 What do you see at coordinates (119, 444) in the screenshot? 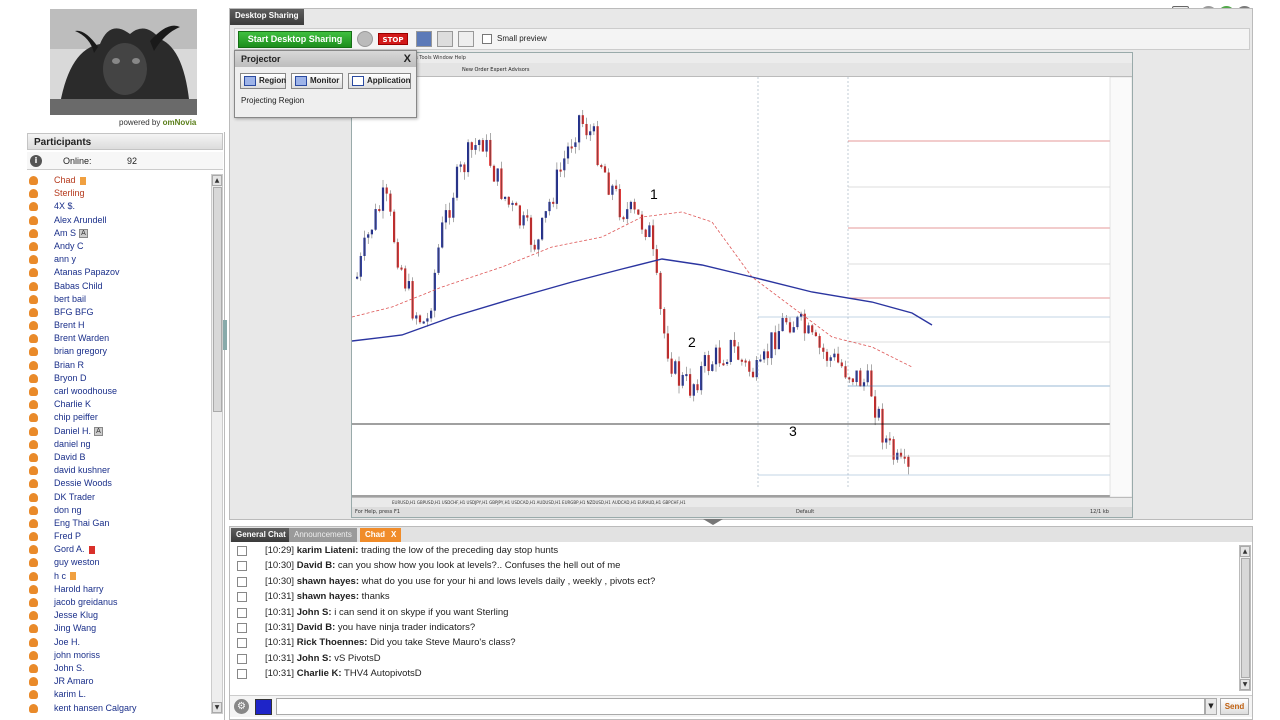
I see `participant-item: daniel ng` at bounding box center [119, 444].